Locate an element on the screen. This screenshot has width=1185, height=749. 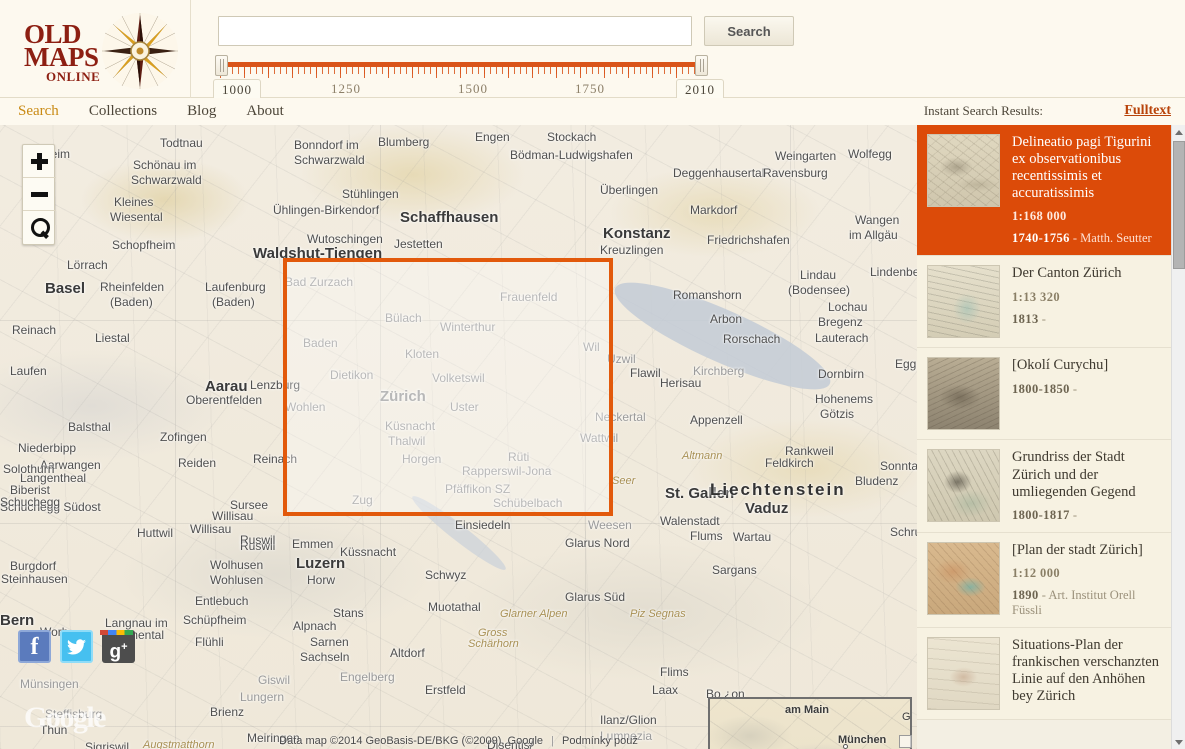
map-search-button is located at coordinates (39, 227).